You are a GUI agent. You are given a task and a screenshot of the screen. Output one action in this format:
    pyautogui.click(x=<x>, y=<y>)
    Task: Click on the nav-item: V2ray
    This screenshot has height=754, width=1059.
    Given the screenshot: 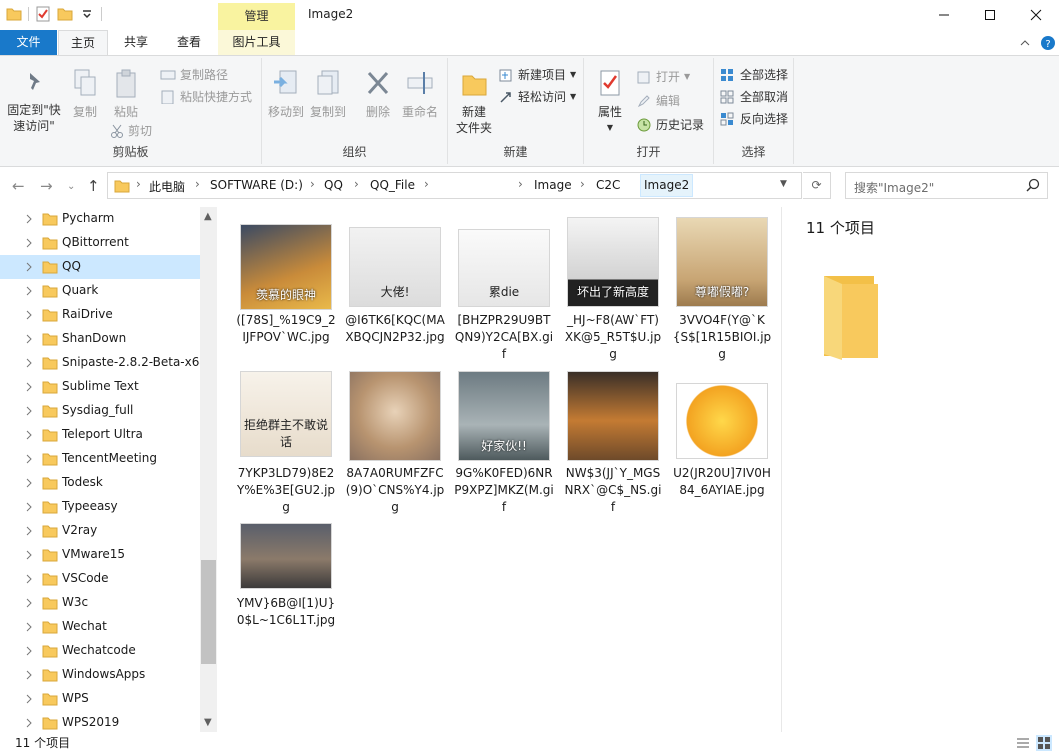 What is the action you would take?
    pyautogui.click(x=100, y=531)
    